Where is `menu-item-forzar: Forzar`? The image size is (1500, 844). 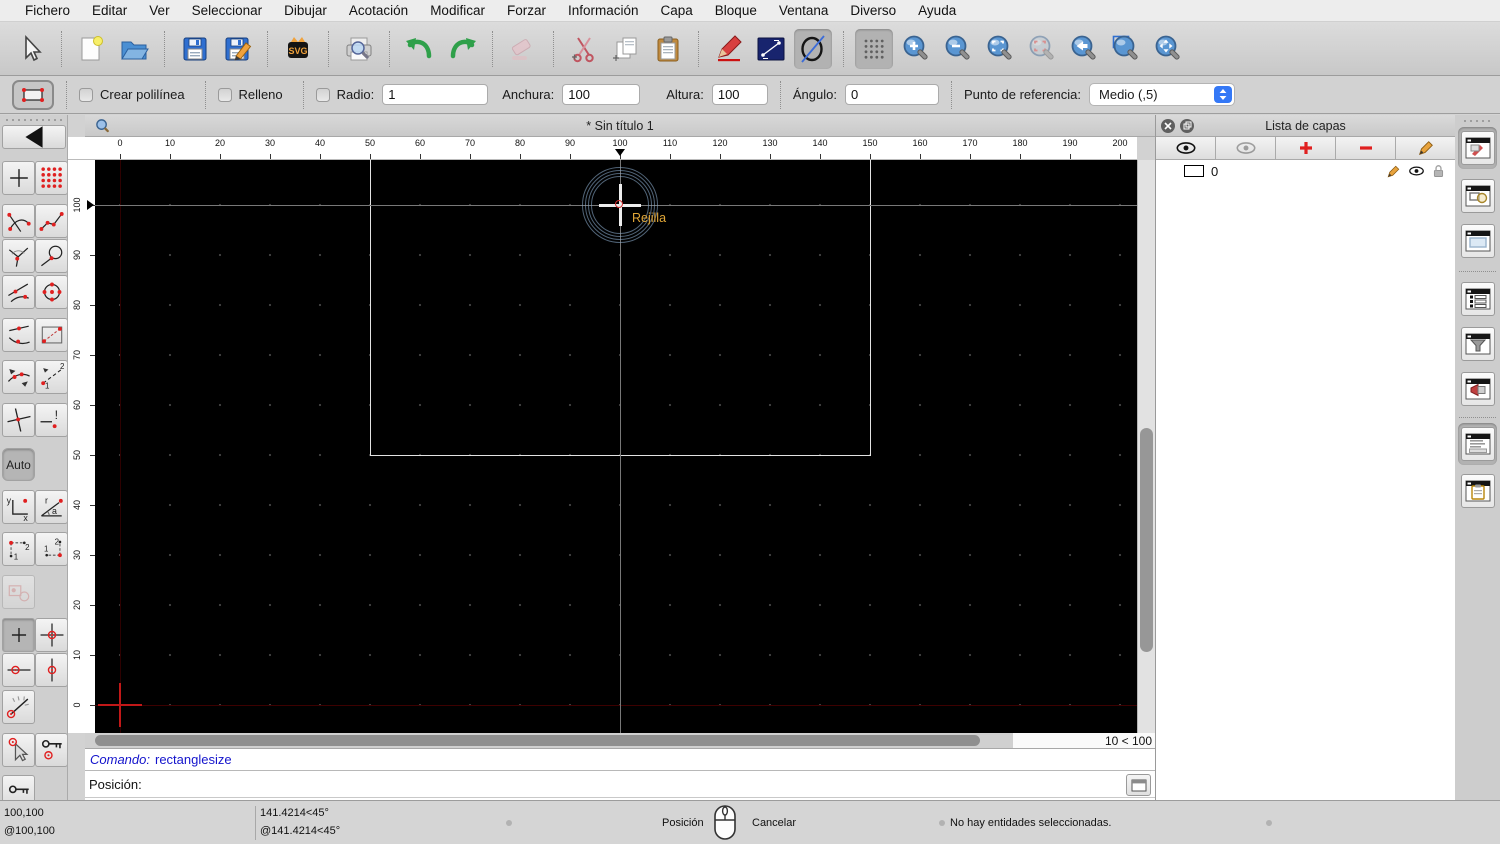 menu-item-forzar: Forzar is located at coordinates (526, 11).